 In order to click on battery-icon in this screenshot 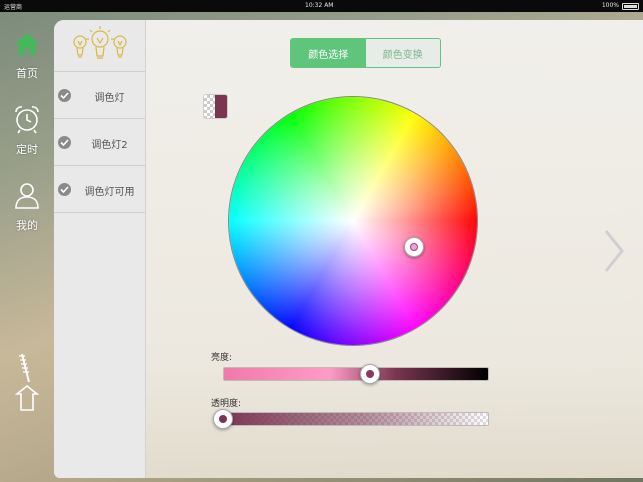, I will do `click(630, 6)`.